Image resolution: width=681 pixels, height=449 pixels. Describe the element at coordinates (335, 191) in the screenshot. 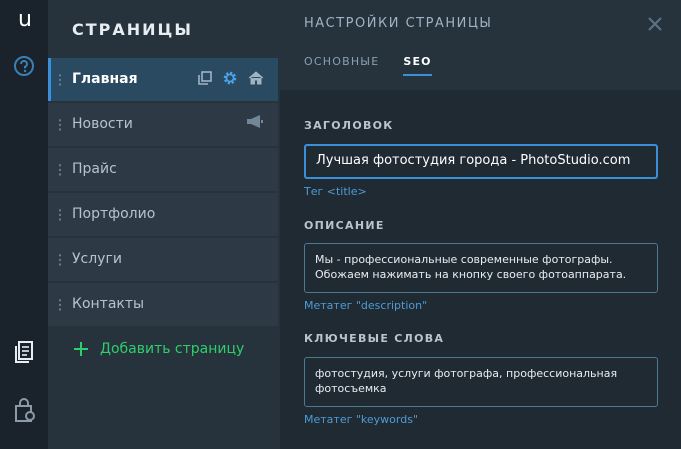

I see `title-field-hint: Тег <title>` at that location.